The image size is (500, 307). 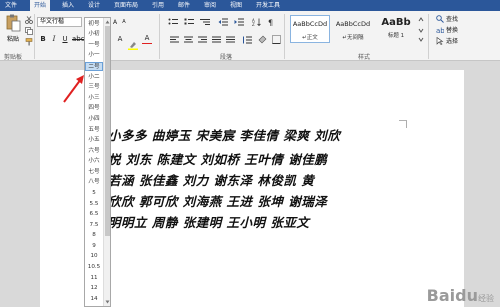 I want to click on font-size-option: 5, so click(x=94, y=193).